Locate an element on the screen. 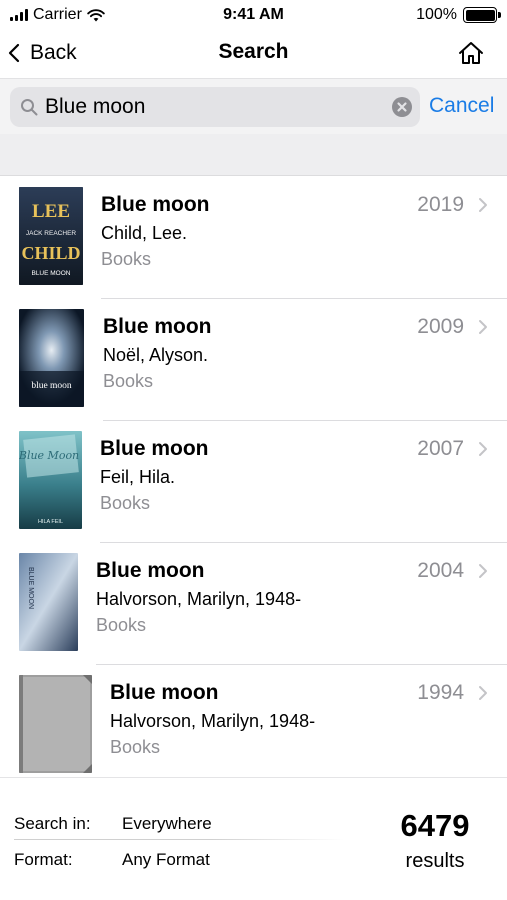 The height and width of the screenshot is (900, 507). book-cover is located at coordinates (55, 724).